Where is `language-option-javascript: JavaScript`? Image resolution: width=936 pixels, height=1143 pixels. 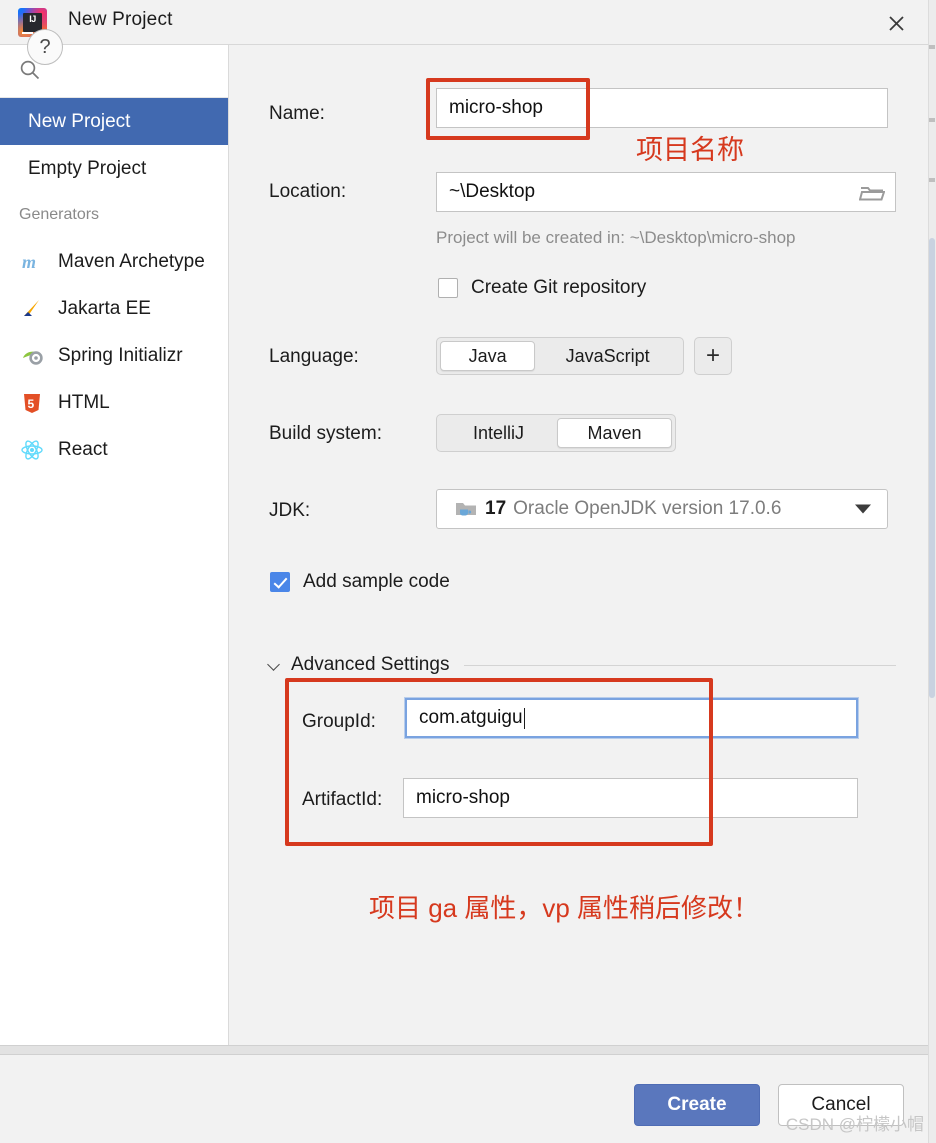
language-option-javascript: JavaScript is located at coordinates (607, 356).